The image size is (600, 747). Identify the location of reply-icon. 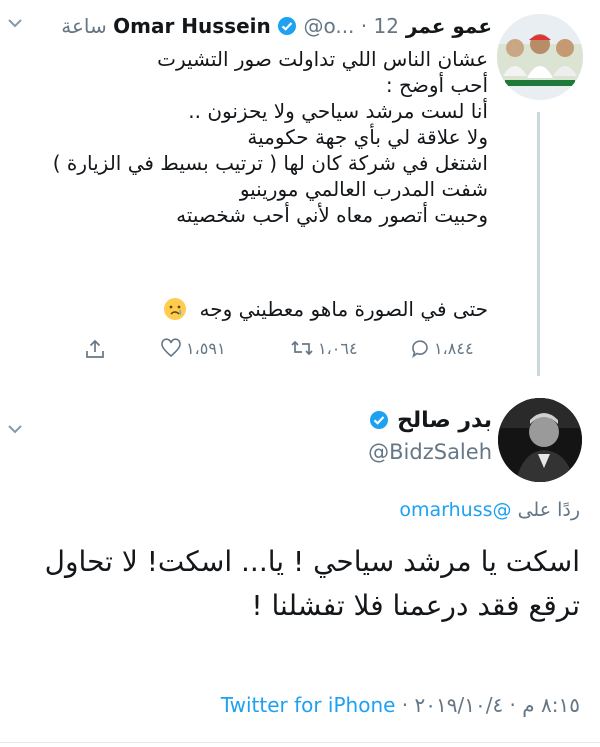
(420, 348).